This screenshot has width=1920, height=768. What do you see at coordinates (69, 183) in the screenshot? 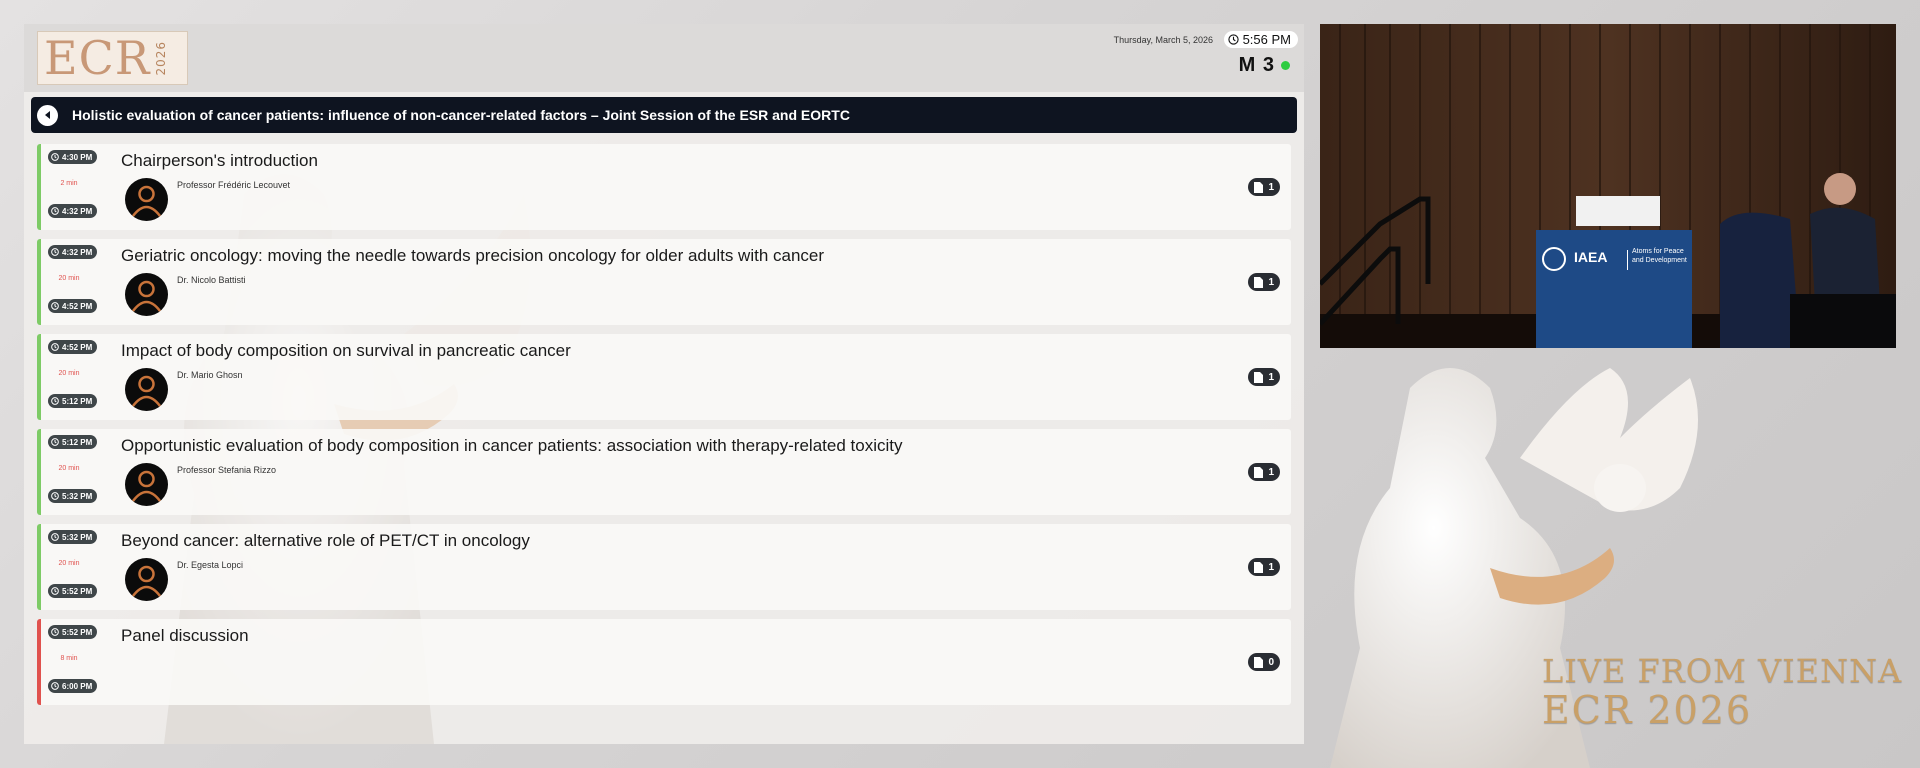
I see `duration: 2 min` at bounding box center [69, 183].